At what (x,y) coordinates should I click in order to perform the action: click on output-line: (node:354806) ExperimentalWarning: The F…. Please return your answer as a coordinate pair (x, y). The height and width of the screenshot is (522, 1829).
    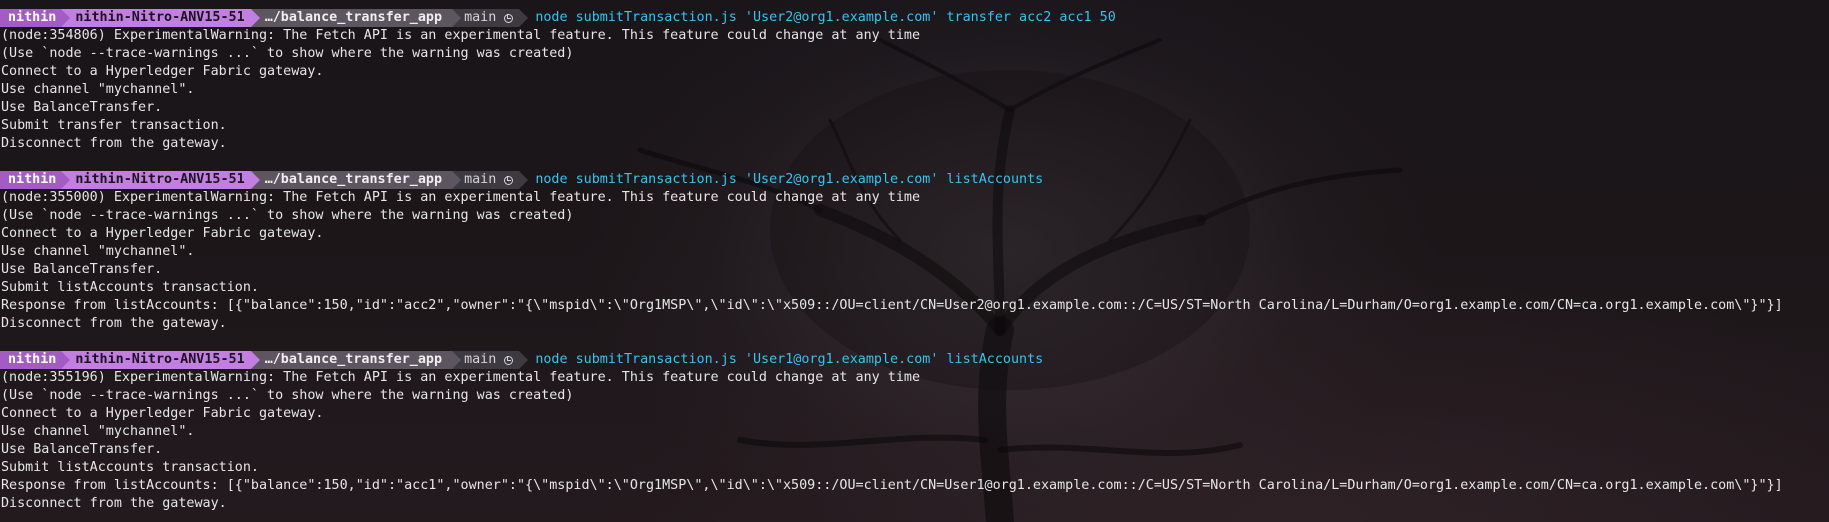
    Looking at the image, I should click on (461, 35).